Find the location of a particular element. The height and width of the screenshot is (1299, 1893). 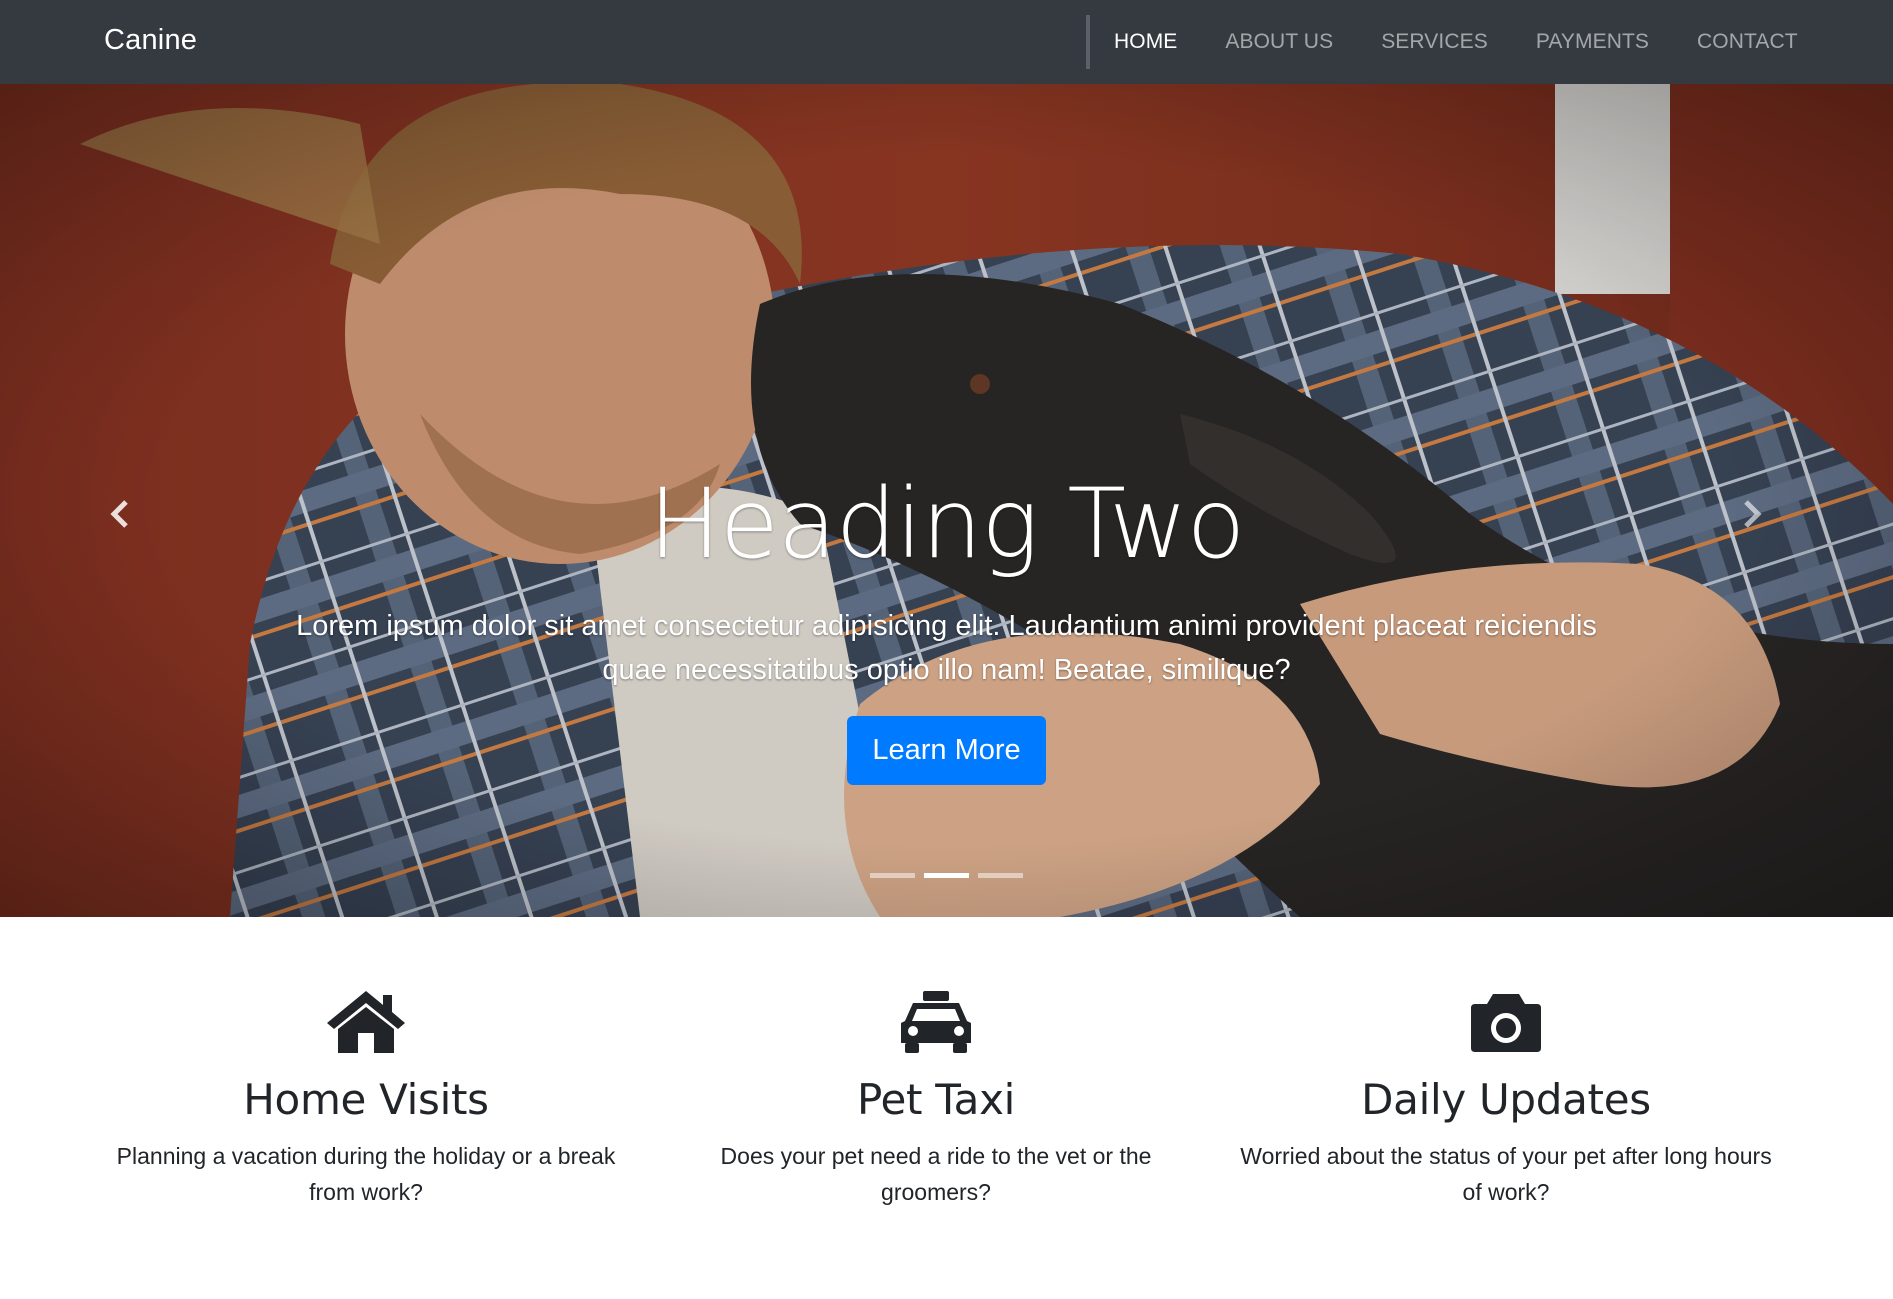

nav-link-home: HOME is located at coordinates (1145, 42).